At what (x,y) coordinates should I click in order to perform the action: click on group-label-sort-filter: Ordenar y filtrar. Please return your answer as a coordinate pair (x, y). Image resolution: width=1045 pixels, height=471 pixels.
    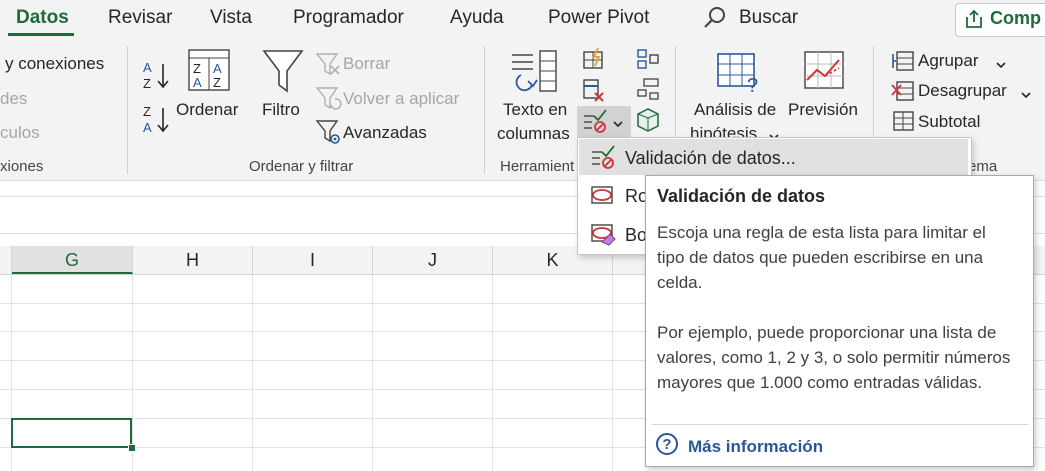
    Looking at the image, I should click on (301, 166).